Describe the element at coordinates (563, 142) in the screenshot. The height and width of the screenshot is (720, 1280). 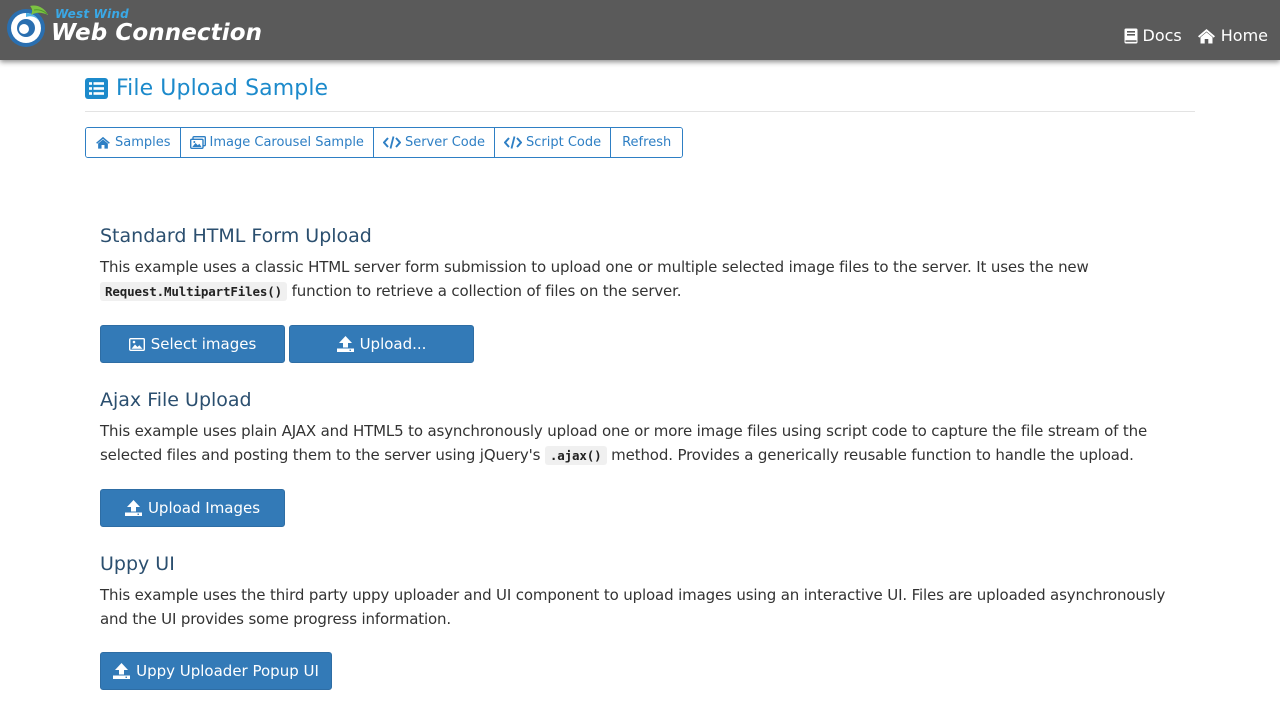
I see `script-code-button-label: Script Code` at that location.